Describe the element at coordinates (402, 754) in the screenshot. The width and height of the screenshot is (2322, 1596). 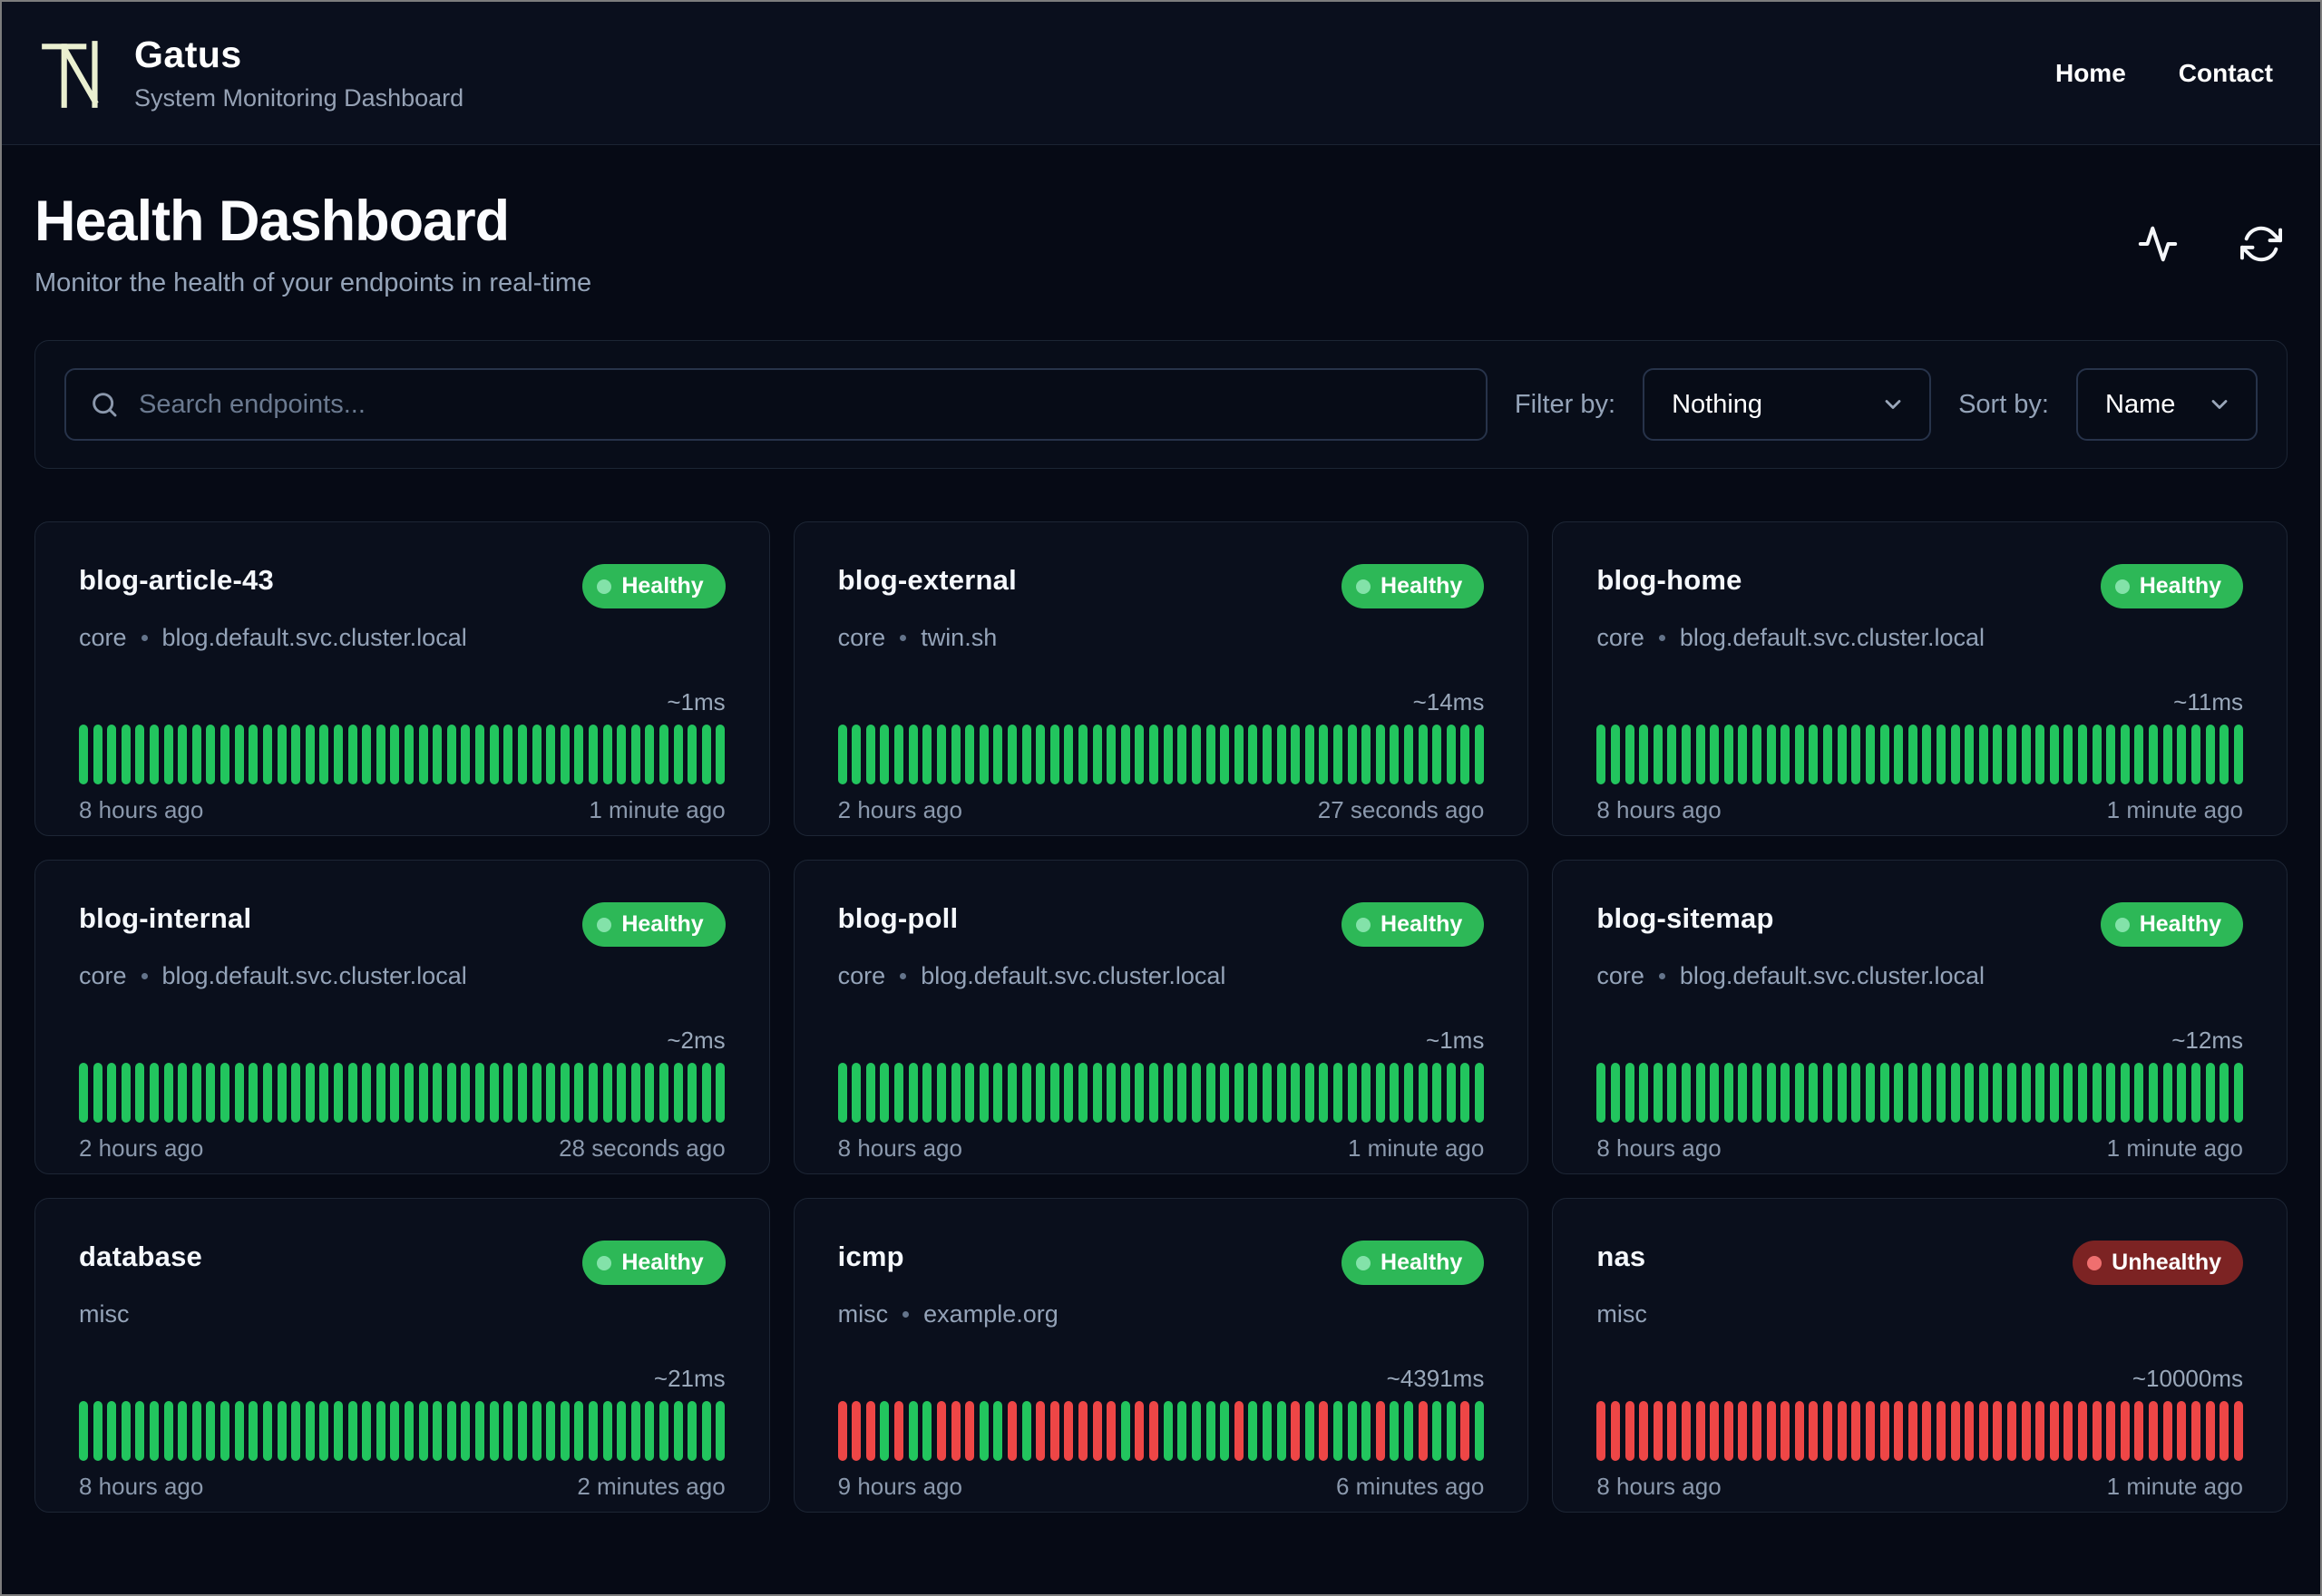
I see `uptime-bars` at that location.